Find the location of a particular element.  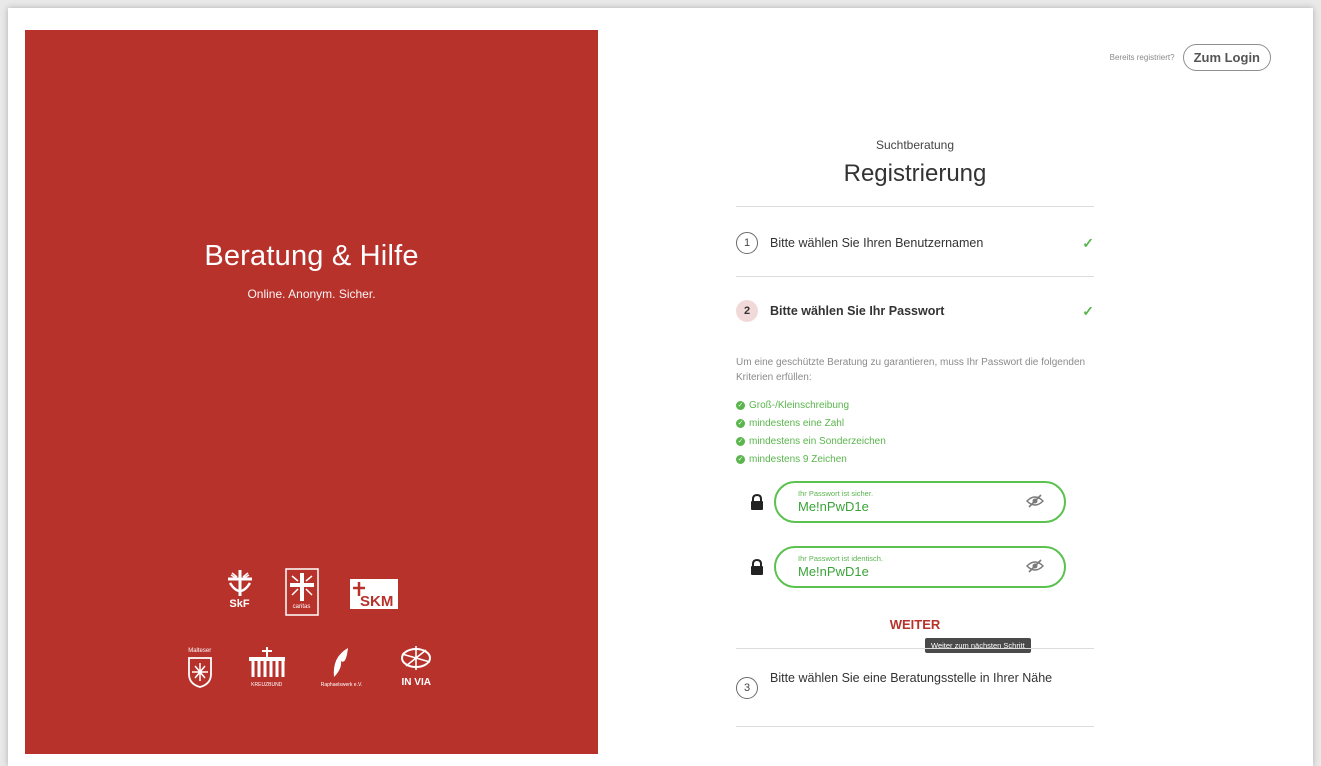

step-1-header: 1 Bitte wählen Sie Ihren Benutzernamen ✓ is located at coordinates (915, 243).